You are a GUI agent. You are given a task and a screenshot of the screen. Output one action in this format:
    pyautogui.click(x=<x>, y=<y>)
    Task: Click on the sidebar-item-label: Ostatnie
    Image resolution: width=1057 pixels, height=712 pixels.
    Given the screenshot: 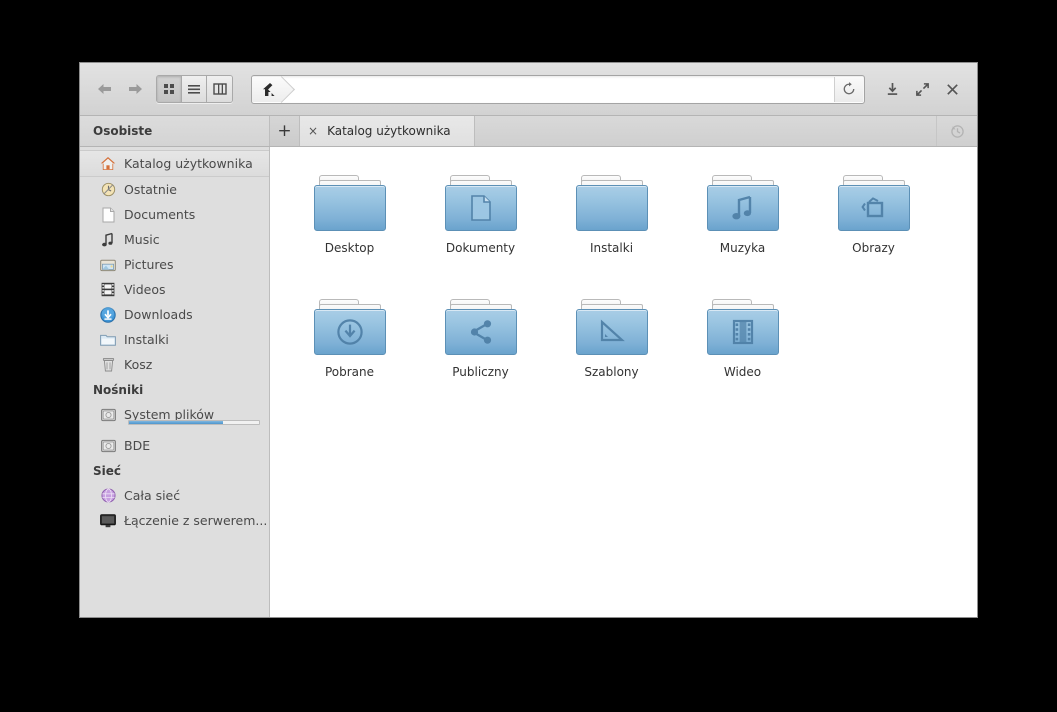 What is the action you would take?
    pyautogui.click(x=150, y=189)
    